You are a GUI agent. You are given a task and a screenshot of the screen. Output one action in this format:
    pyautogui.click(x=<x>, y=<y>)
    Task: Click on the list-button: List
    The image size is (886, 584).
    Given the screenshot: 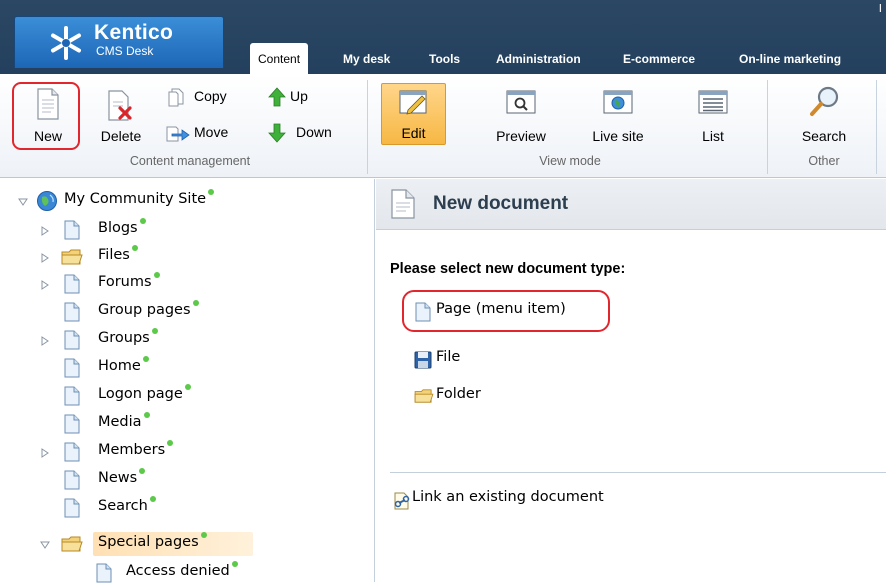 What is the action you would take?
    pyautogui.click(x=713, y=115)
    